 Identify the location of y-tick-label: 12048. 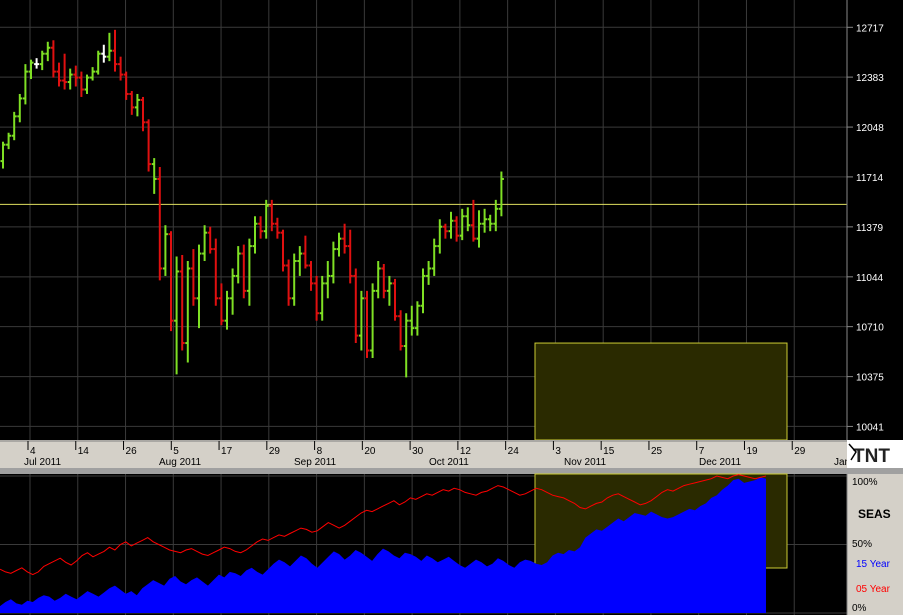
(870, 128).